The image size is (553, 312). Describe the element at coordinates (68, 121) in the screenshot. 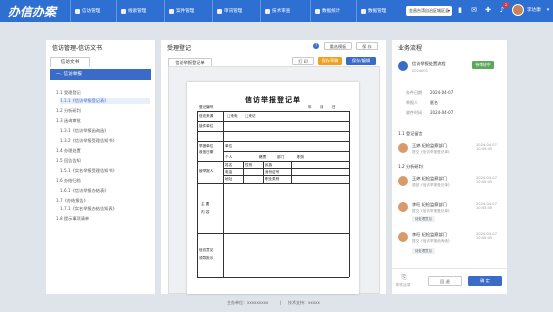

I see `tree-node: 1.3 函询审批` at that location.